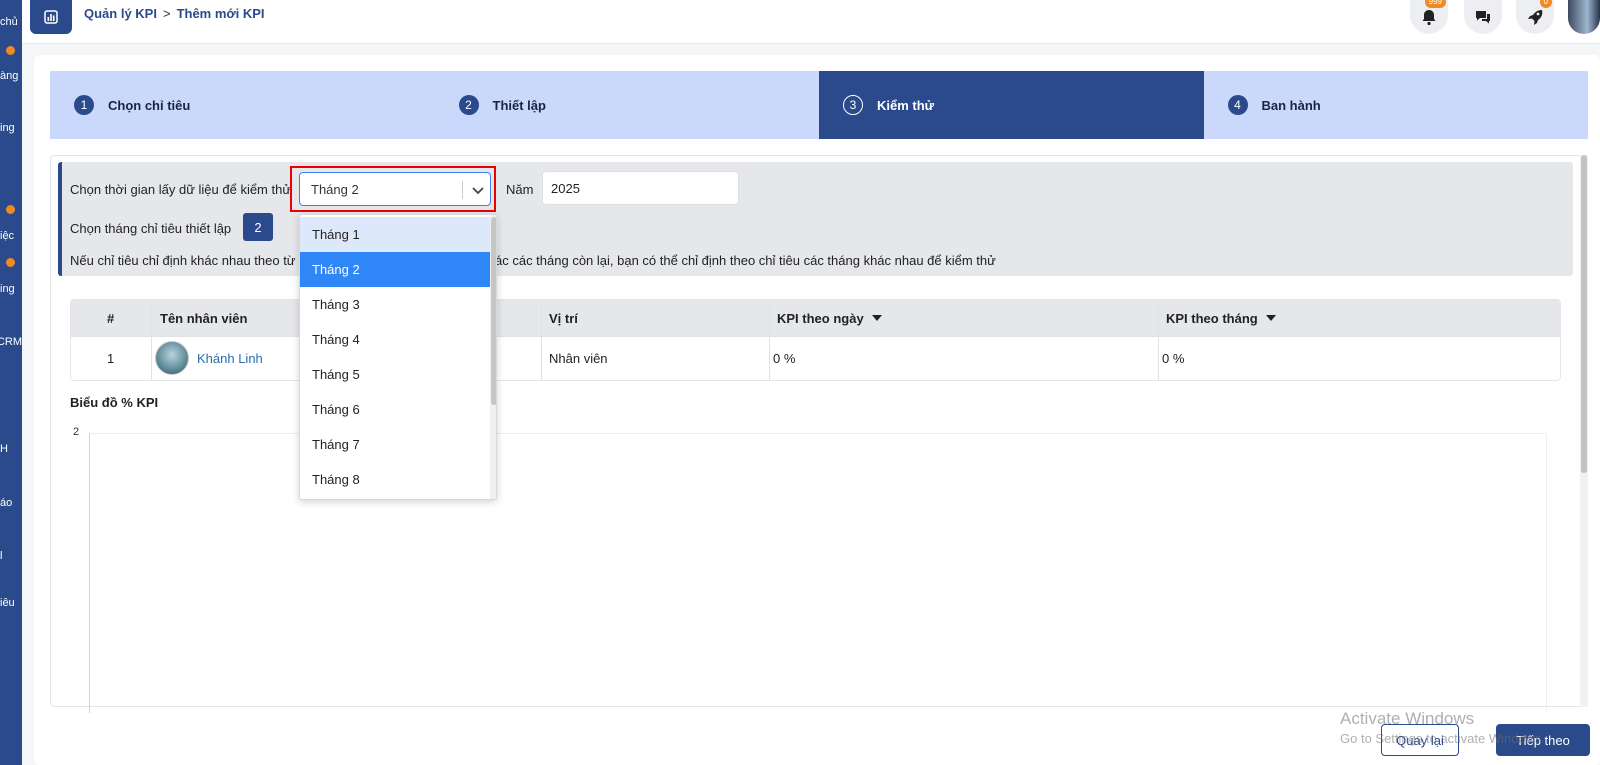 This screenshot has width=1600, height=765. What do you see at coordinates (181, 189) in the screenshot?
I see `time-select-label: Chọn thời gian lấy dữ liệu để kiểm thử` at bounding box center [181, 189].